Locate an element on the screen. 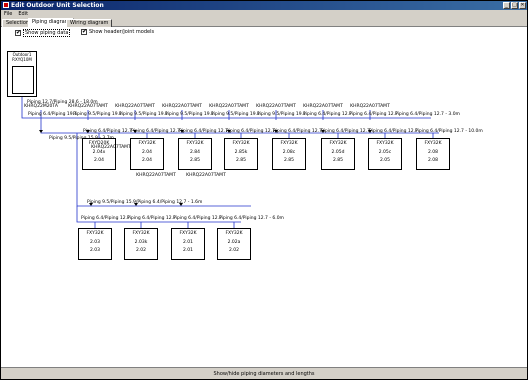 This screenshot has width=528, height=380. show-piping-data-checkbox: ✔ is located at coordinates (18, 33).